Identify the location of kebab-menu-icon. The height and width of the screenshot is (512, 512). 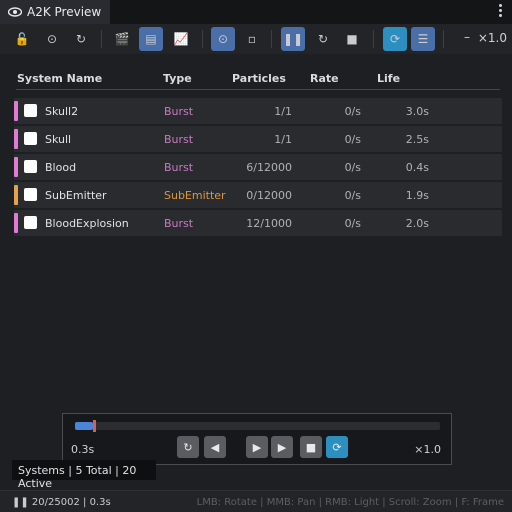
(501, 11).